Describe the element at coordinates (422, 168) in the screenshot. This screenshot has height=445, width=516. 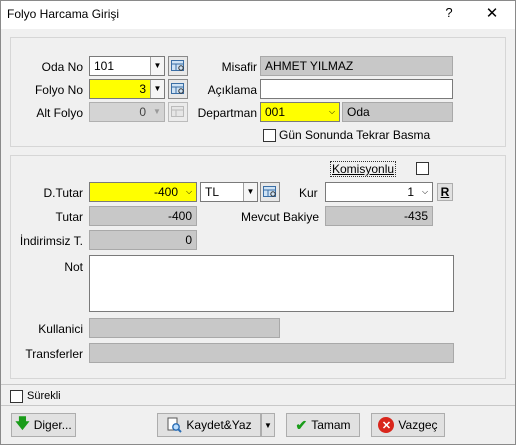
I see `komisyonlu-checkbox` at that location.